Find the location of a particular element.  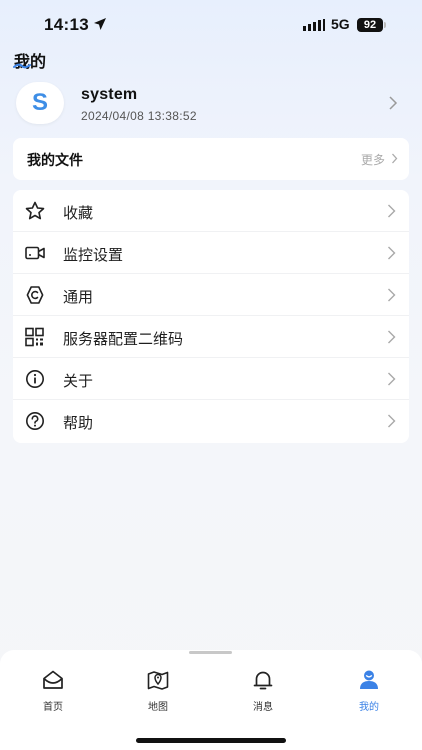

menu-item-favorites: 收藏 is located at coordinates (211, 211).